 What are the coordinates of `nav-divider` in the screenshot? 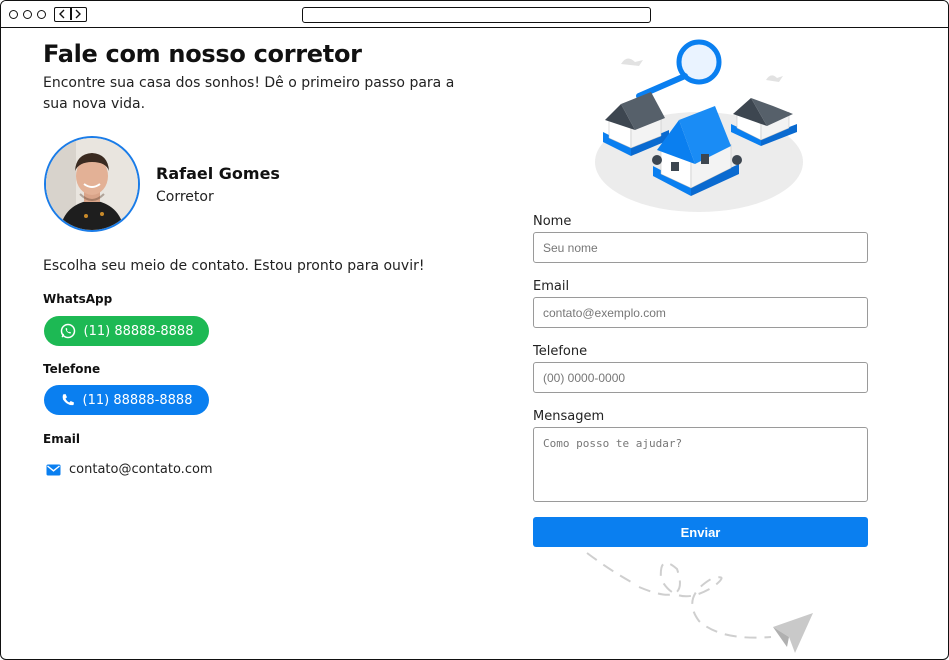 It's located at (71, 14).